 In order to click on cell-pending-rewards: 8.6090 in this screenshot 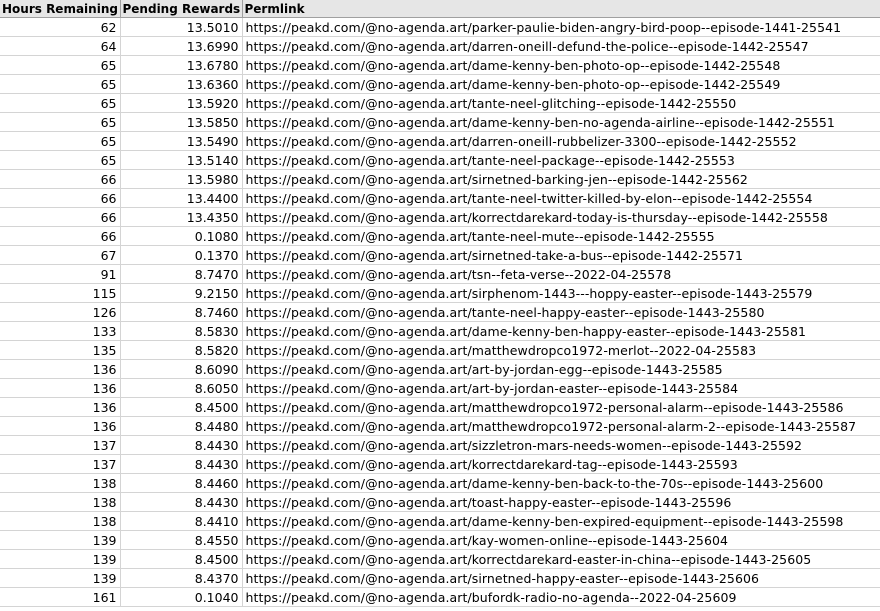, I will do `click(181, 369)`.